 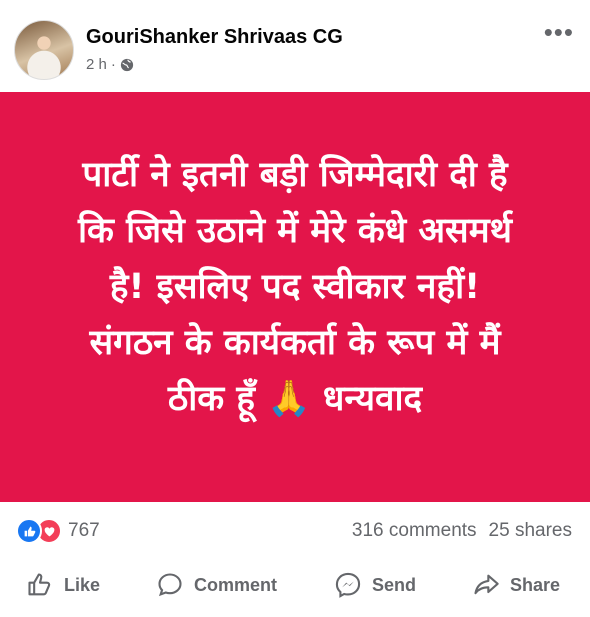 What do you see at coordinates (84, 530) in the screenshot?
I see `reaction-count: 767` at bounding box center [84, 530].